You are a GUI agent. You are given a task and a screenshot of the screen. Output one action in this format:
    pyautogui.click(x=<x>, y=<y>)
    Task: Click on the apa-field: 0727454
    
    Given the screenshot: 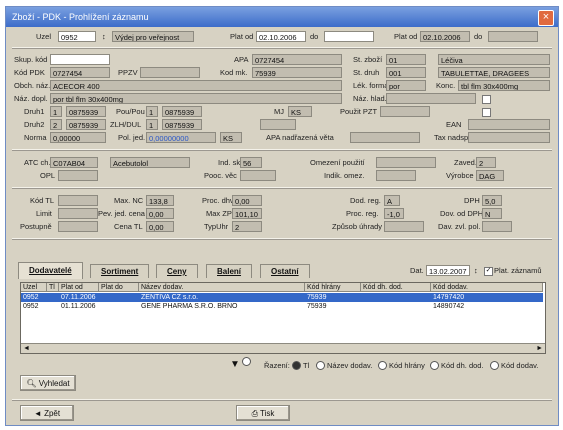 What is the action you would take?
    pyautogui.click(x=297, y=59)
    